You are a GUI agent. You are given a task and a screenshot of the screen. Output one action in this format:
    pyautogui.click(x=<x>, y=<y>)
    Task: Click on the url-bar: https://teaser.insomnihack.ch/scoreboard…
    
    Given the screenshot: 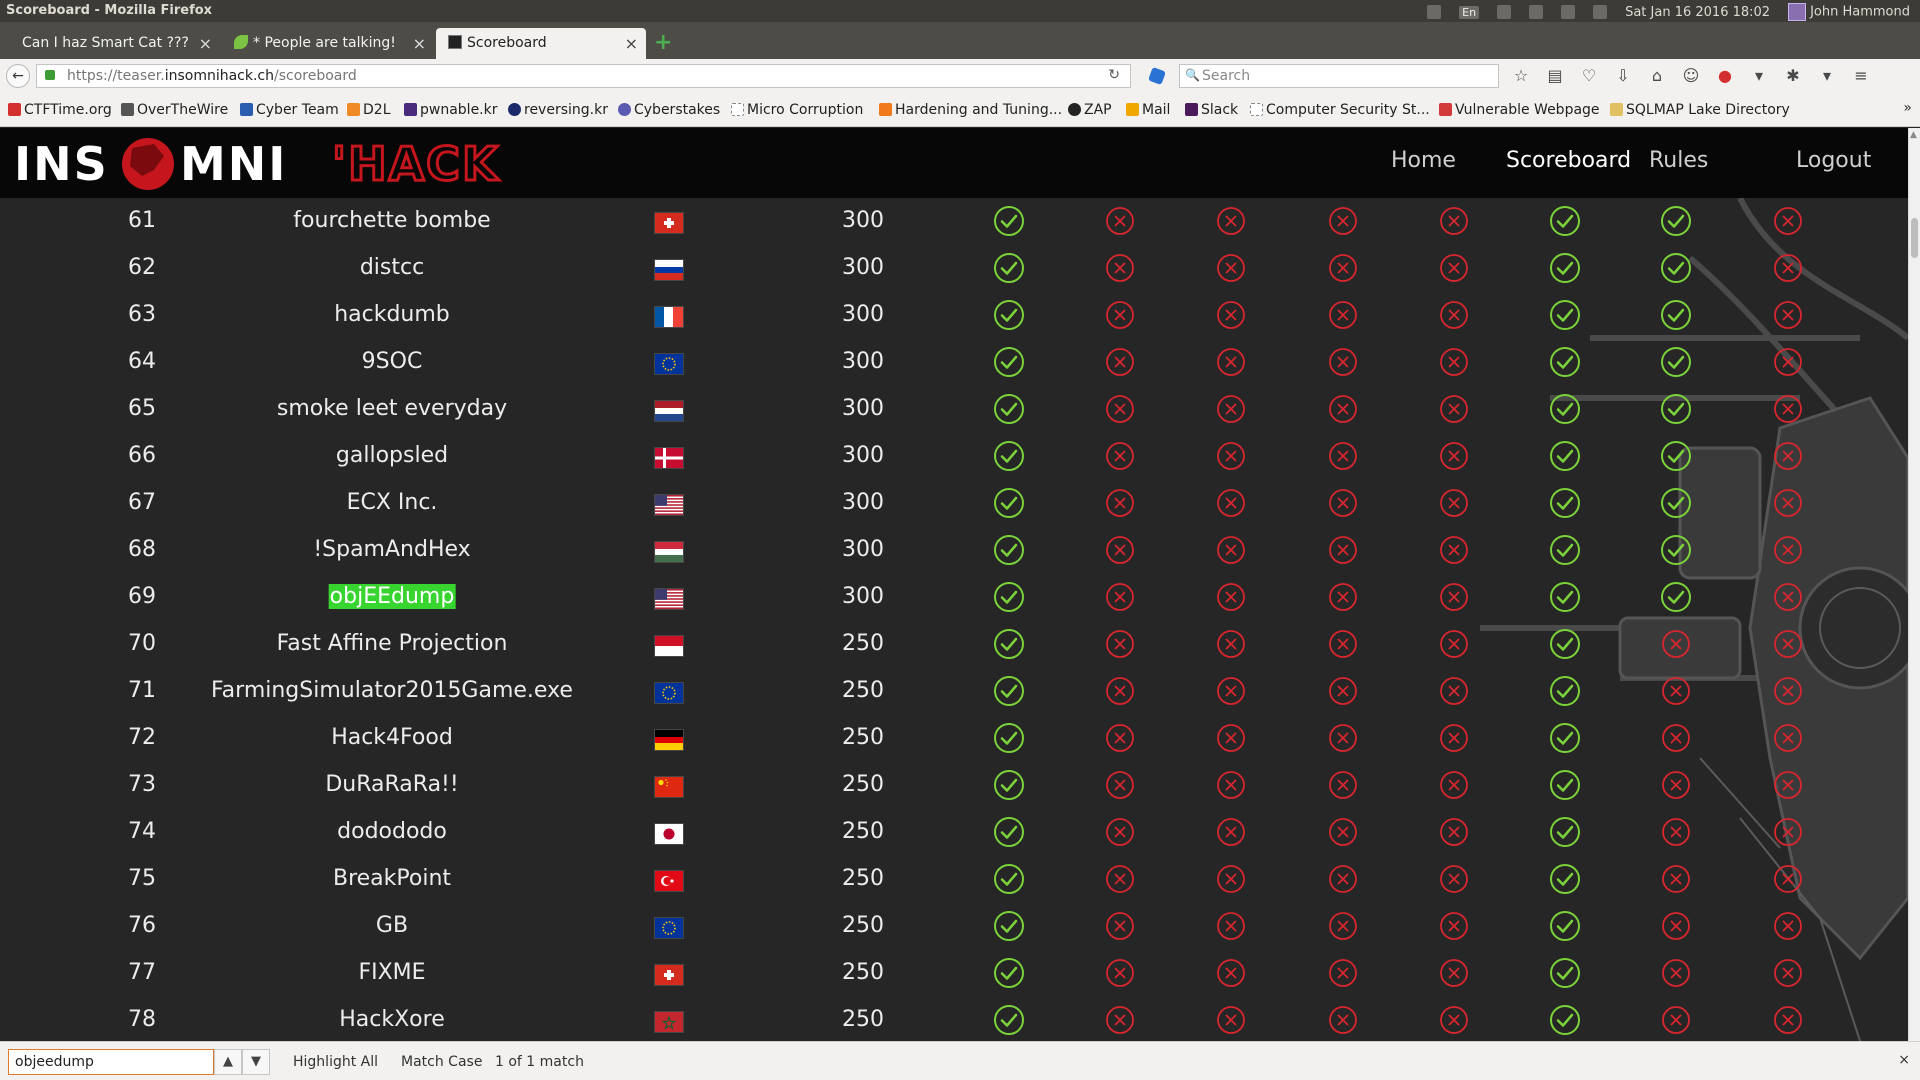 What is the action you would take?
    pyautogui.click(x=583, y=76)
    